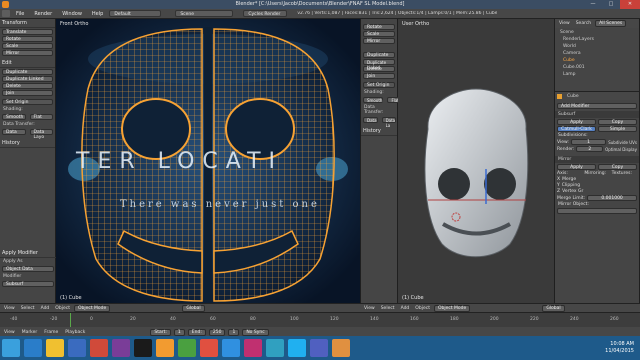  I want to click on left-object-menu: Object, so click(62, 308).